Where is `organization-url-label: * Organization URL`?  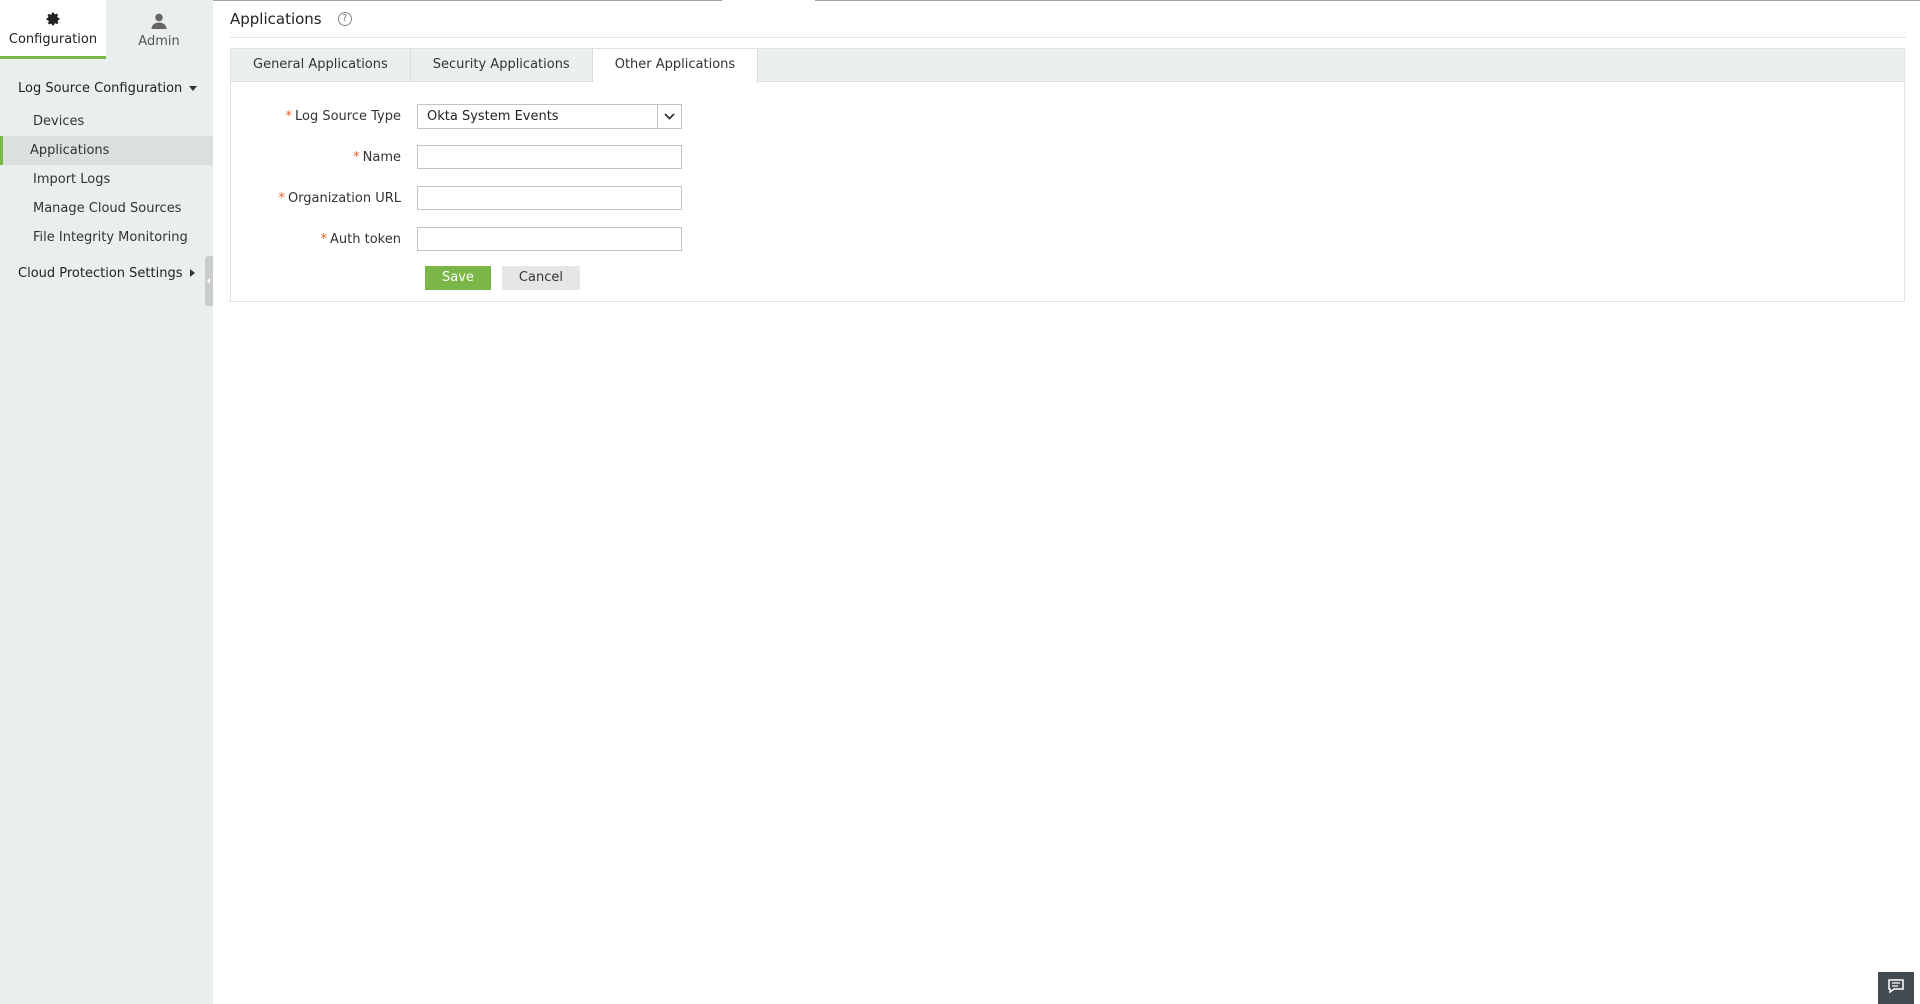 organization-url-label: * Organization URL is located at coordinates (339, 198).